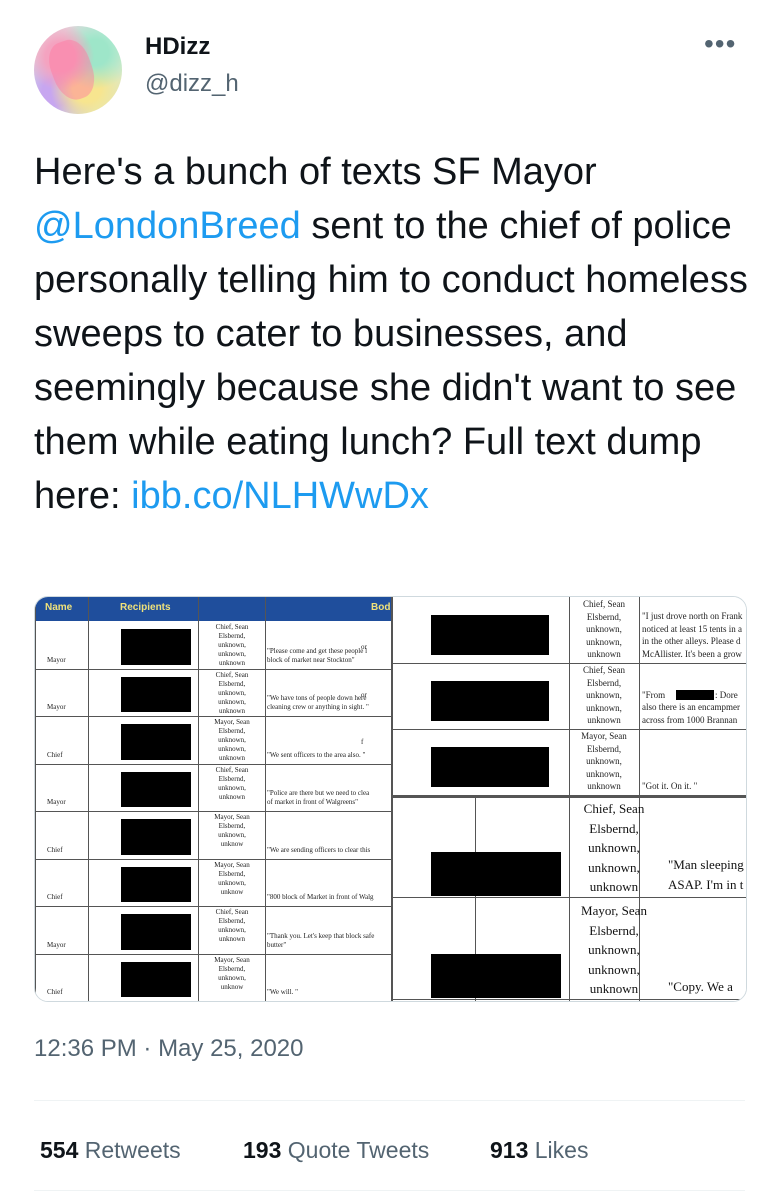 The height and width of the screenshot is (1200, 779). What do you see at coordinates (539, 1150) in the screenshot?
I see `likes-stat: 913 Likes` at bounding box center [539, 1150].